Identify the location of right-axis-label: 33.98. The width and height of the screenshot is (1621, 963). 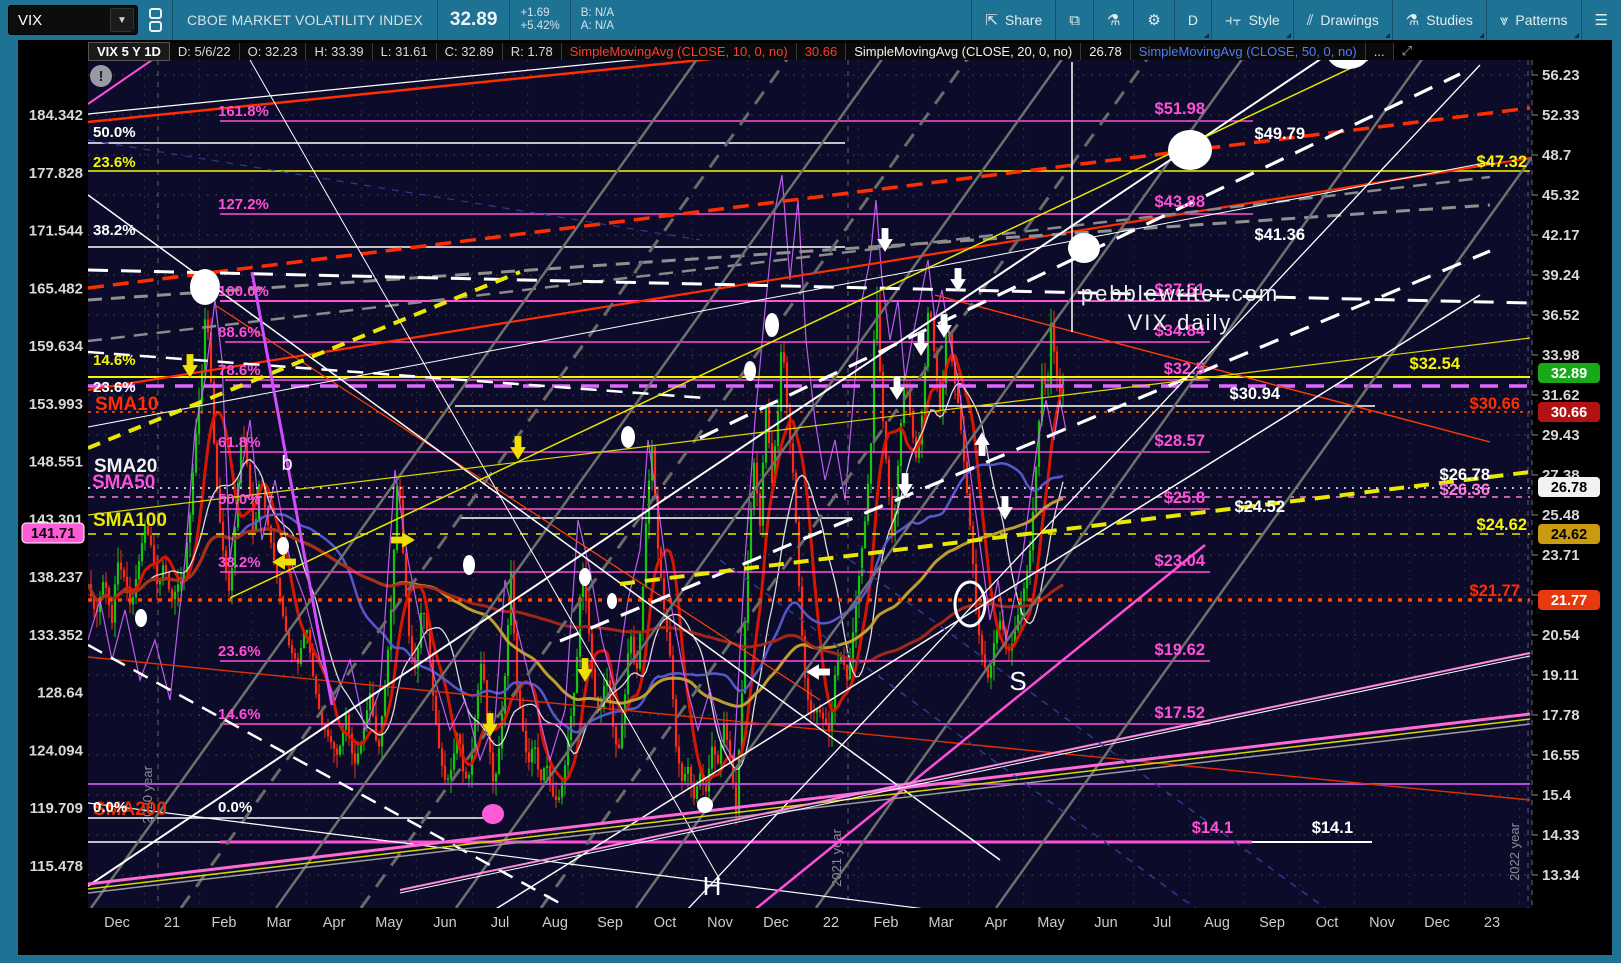
(1561, 355).